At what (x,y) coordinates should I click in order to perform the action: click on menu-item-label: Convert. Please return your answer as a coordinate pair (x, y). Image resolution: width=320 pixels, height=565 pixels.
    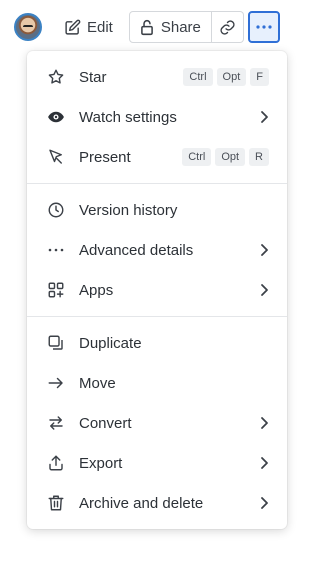
    Looking at the image, I should click on (105, 423).